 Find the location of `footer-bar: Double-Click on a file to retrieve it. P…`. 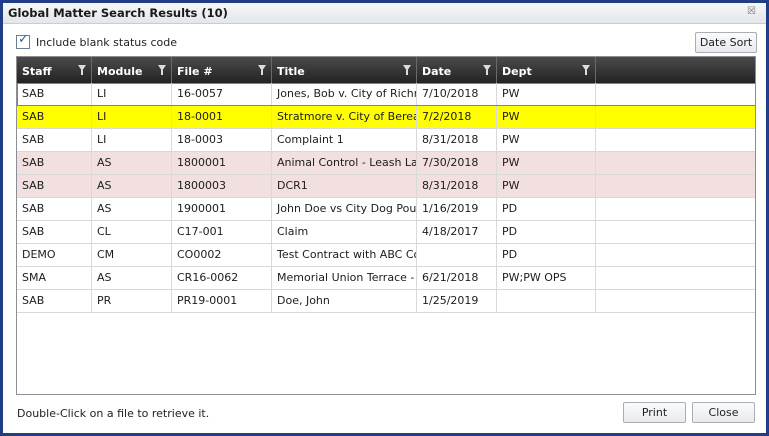

footer-bar: Double-Click on a file to retrieve it. P… is located at coordinates (384, 414).